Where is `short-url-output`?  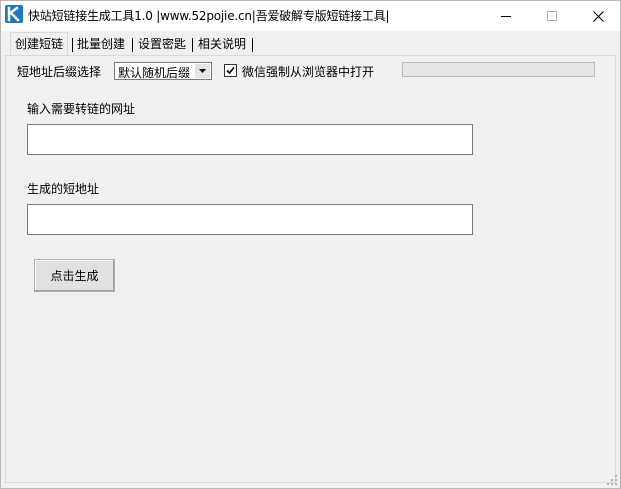
short-url-output is located at coordinates (250, 219).